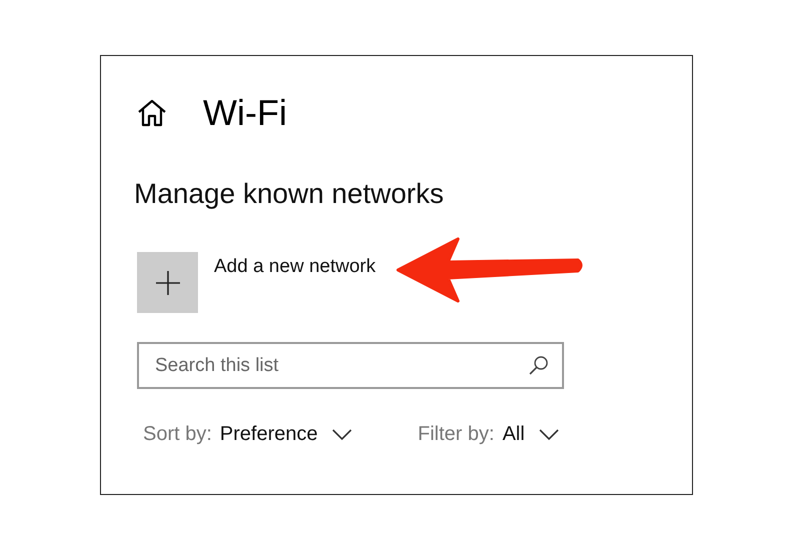 The width and height of the screenshot is (800, 553). What do you see at coordinates (295, 267) in the screenshot?
I see `add-network-link: Add a new network` at bounding box center [295, 267].